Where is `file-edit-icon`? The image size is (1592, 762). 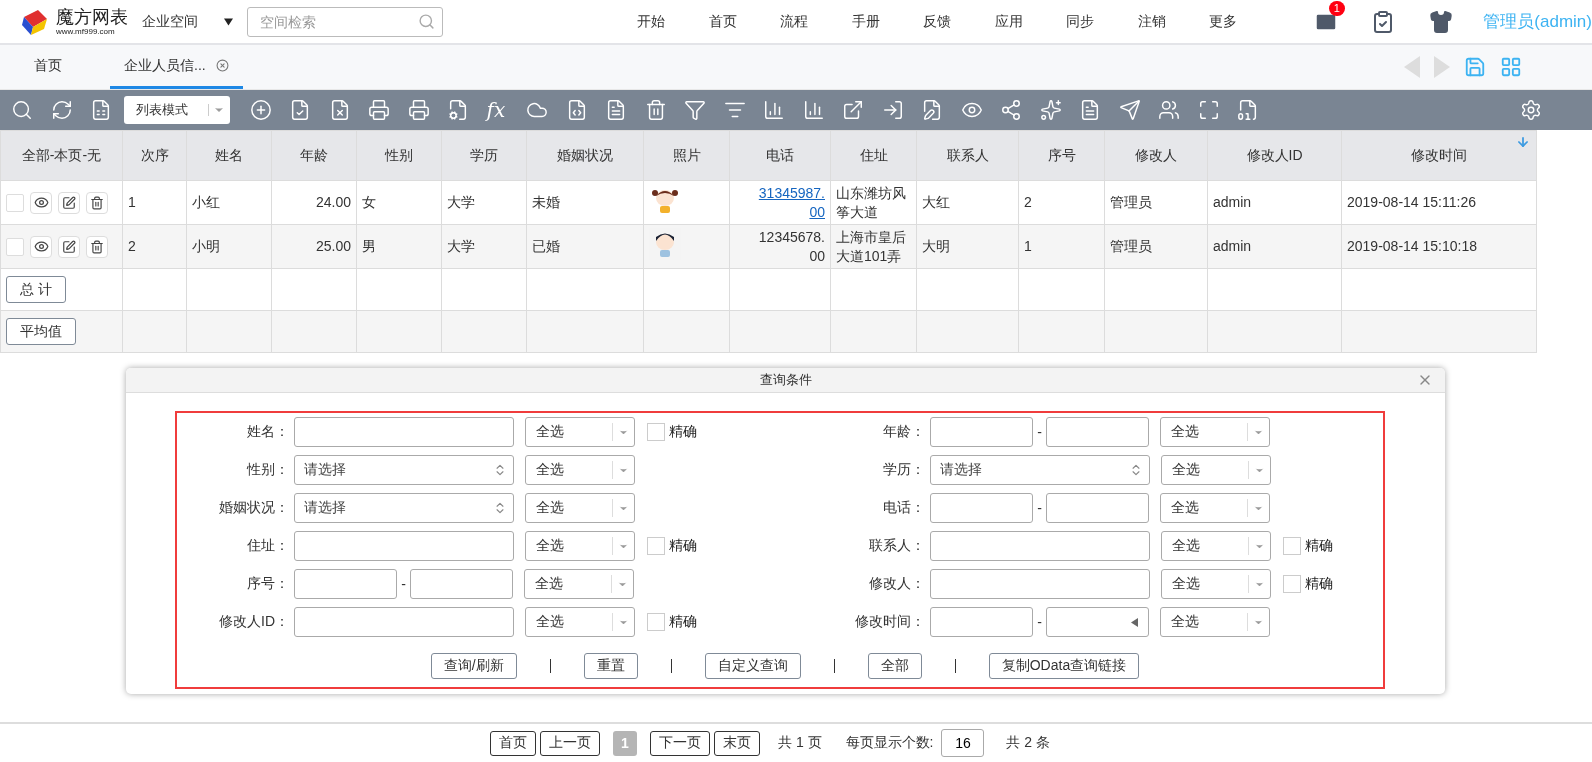 file-edit-icon is located at coordinates (932, 110).